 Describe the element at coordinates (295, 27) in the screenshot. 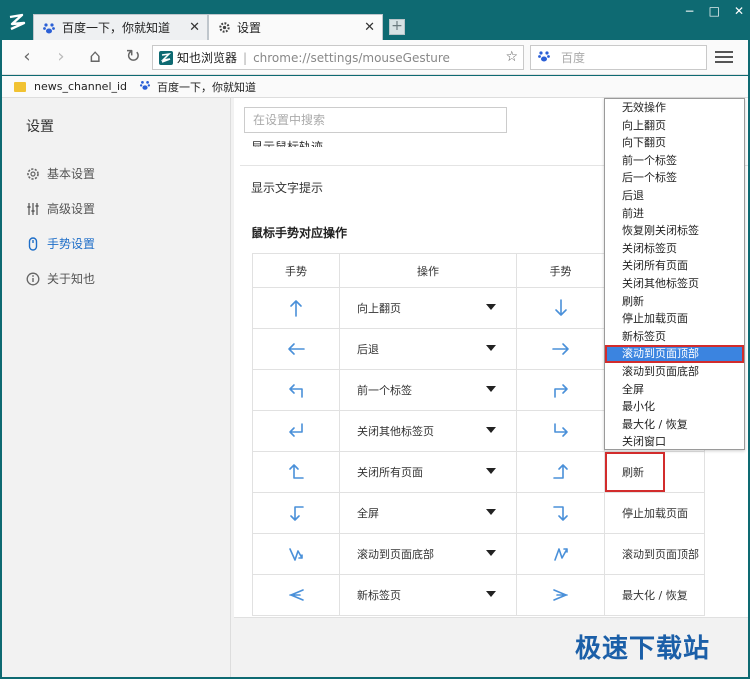

I see `tab-settings: 设置 ✕` at that location.